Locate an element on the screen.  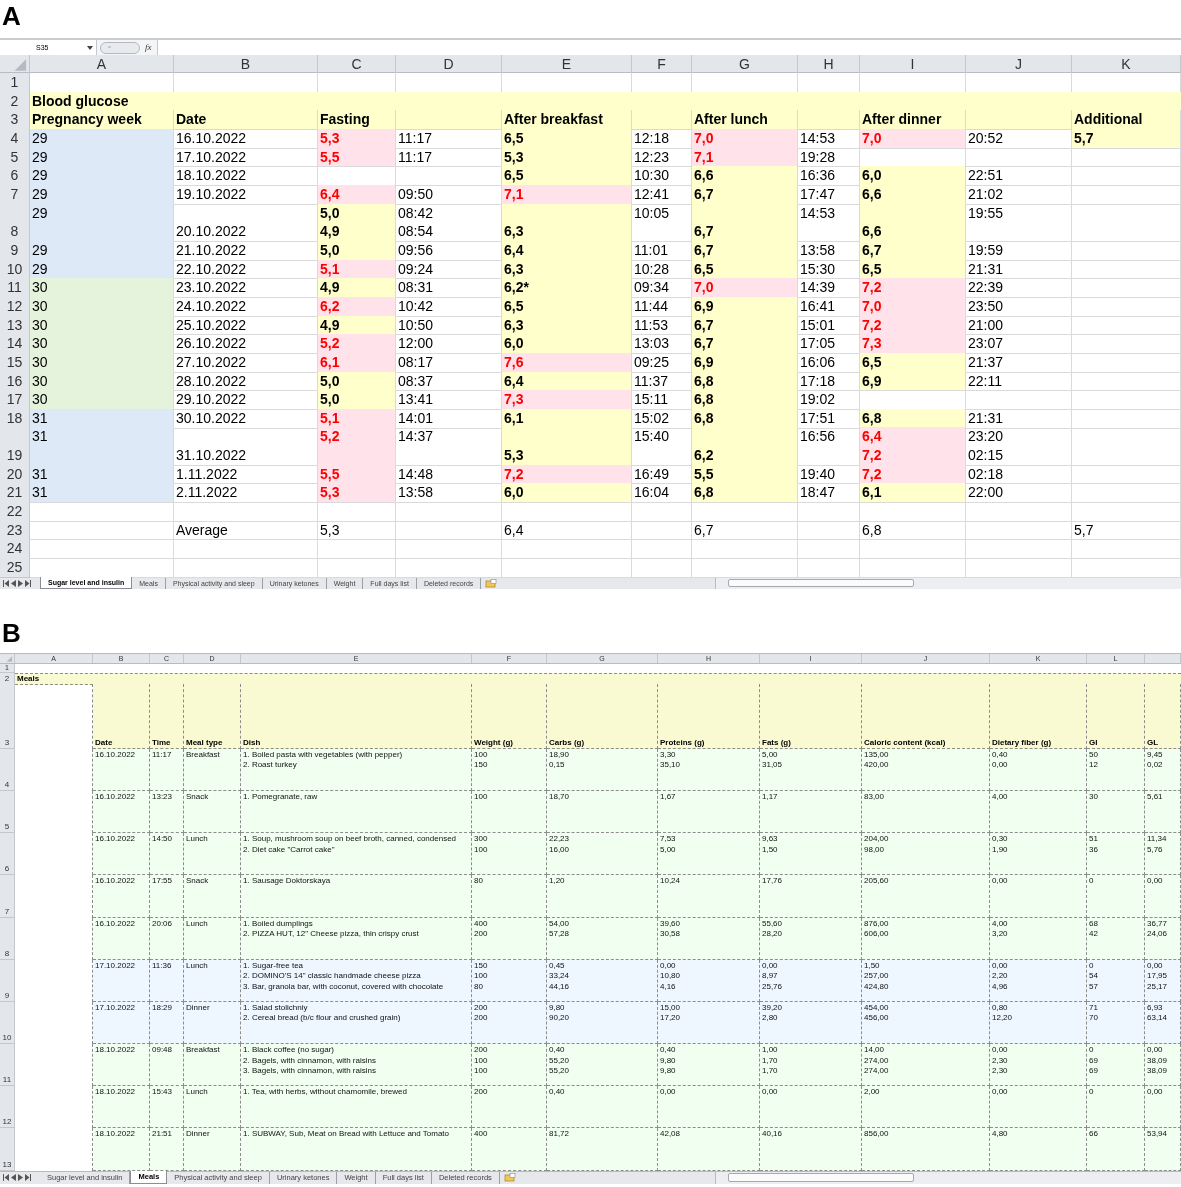
formula-field is located at coordinates (668, 47).